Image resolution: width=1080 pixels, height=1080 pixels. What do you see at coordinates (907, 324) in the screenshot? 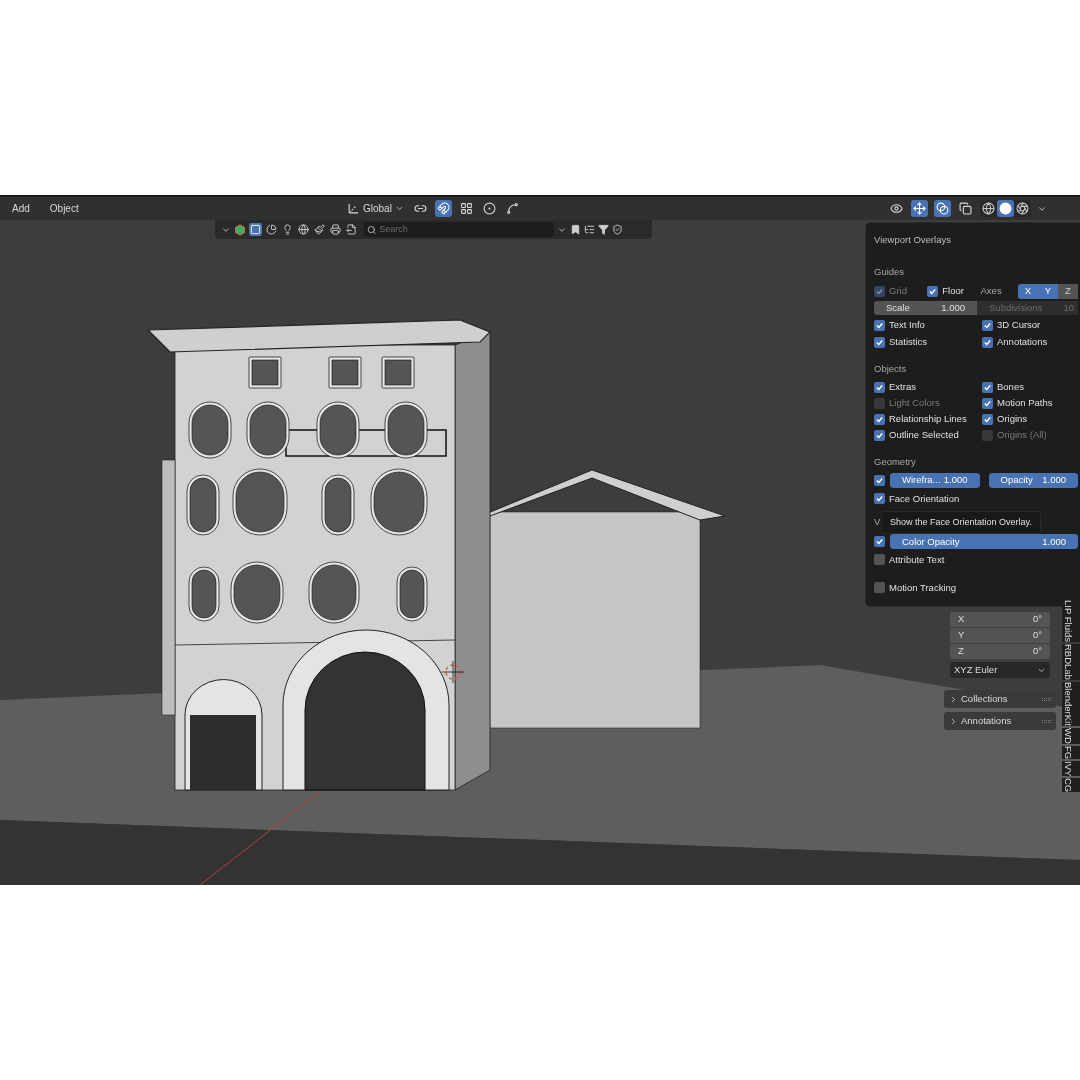
I see `option-label: Text Info` at bounding box center [907, 324].